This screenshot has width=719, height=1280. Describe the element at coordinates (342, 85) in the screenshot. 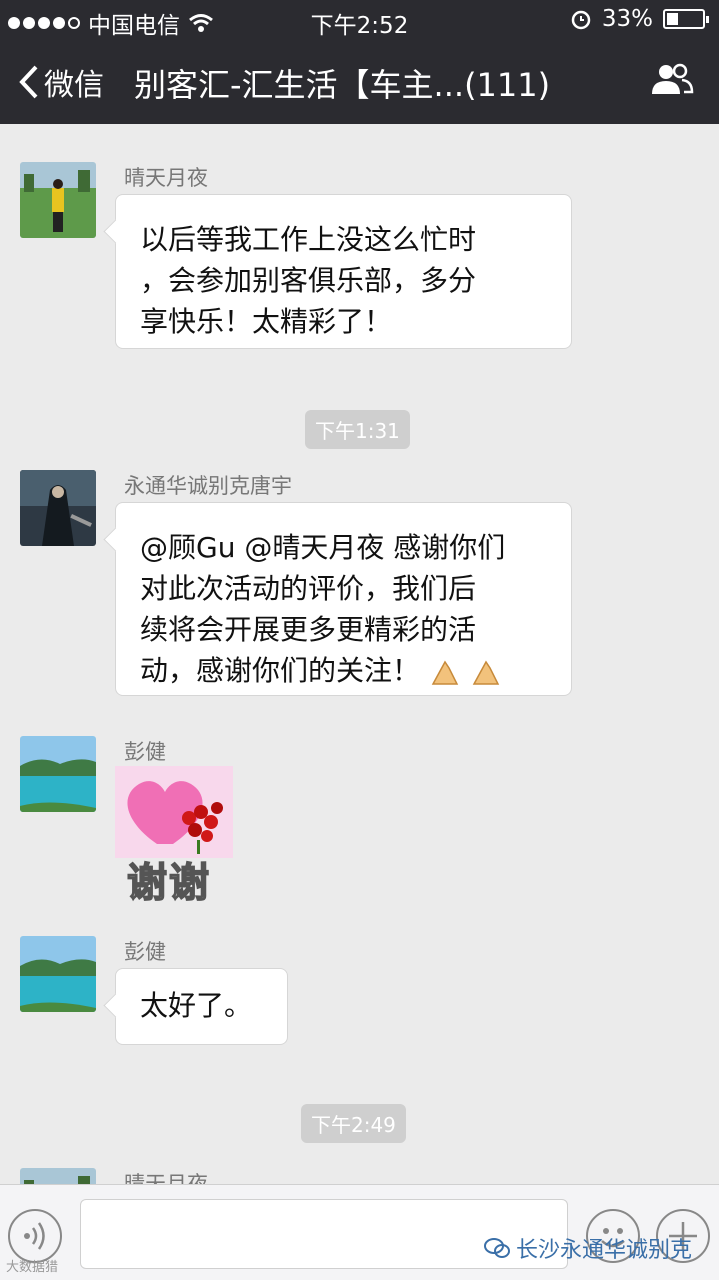

I see `chat-title: 别客汇-汇生活【车主...(111)` at that location.